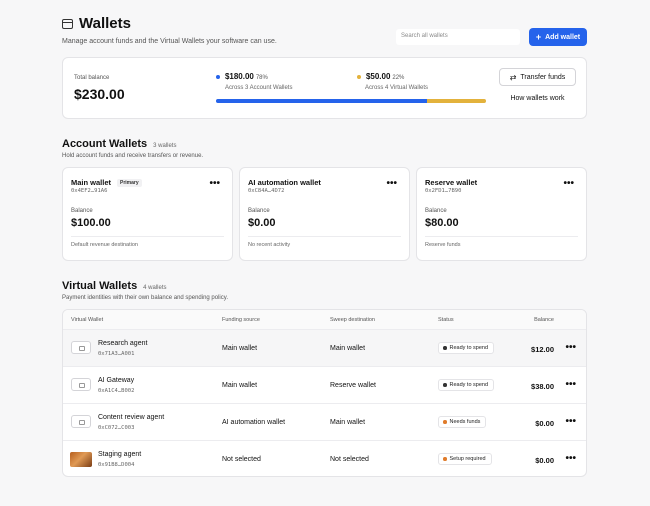 This screenshot has width=650, height=506. I want to click on virtual-wallets-heading: Virtual Wallets 4 wallets, so click(114, 286).